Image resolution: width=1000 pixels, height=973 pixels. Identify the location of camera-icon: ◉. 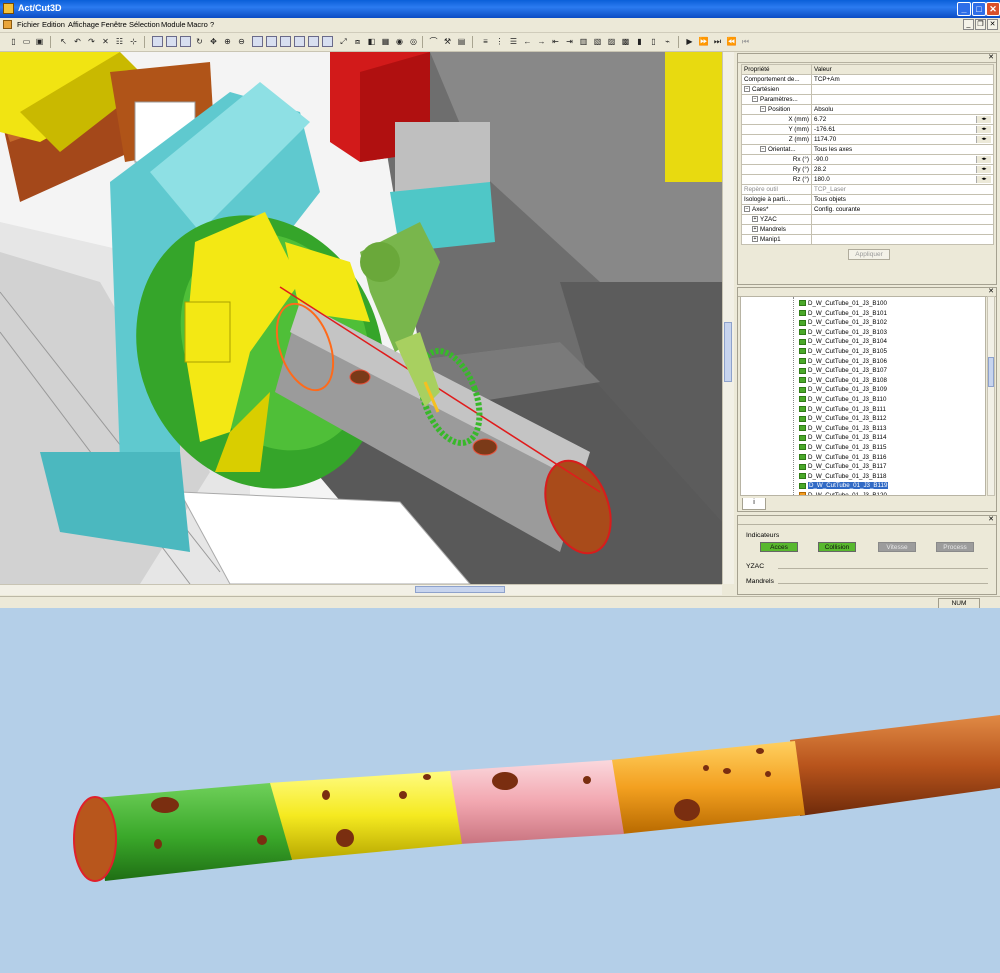
(399, 41).